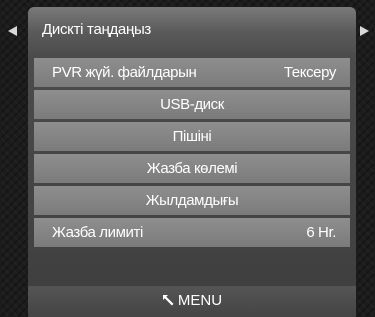 This screenshot has width=375, height=317. I want to click on menu-item-format: Пішіні, so click(192, 136).